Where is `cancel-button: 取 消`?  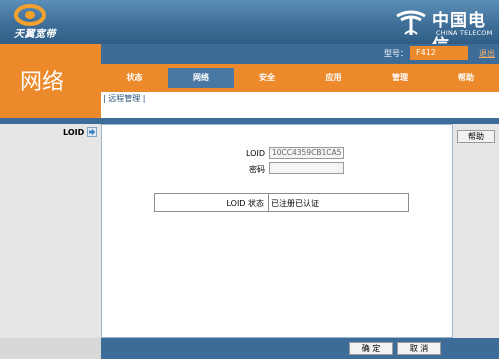 cancel-button: 取 消 is located at coordinates (419, 348).